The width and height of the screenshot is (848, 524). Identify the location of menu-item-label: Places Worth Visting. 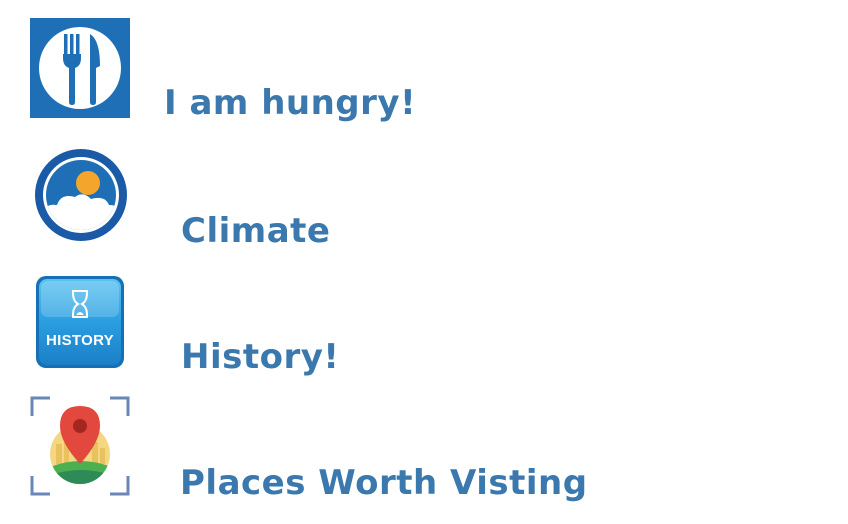
(384, 483).